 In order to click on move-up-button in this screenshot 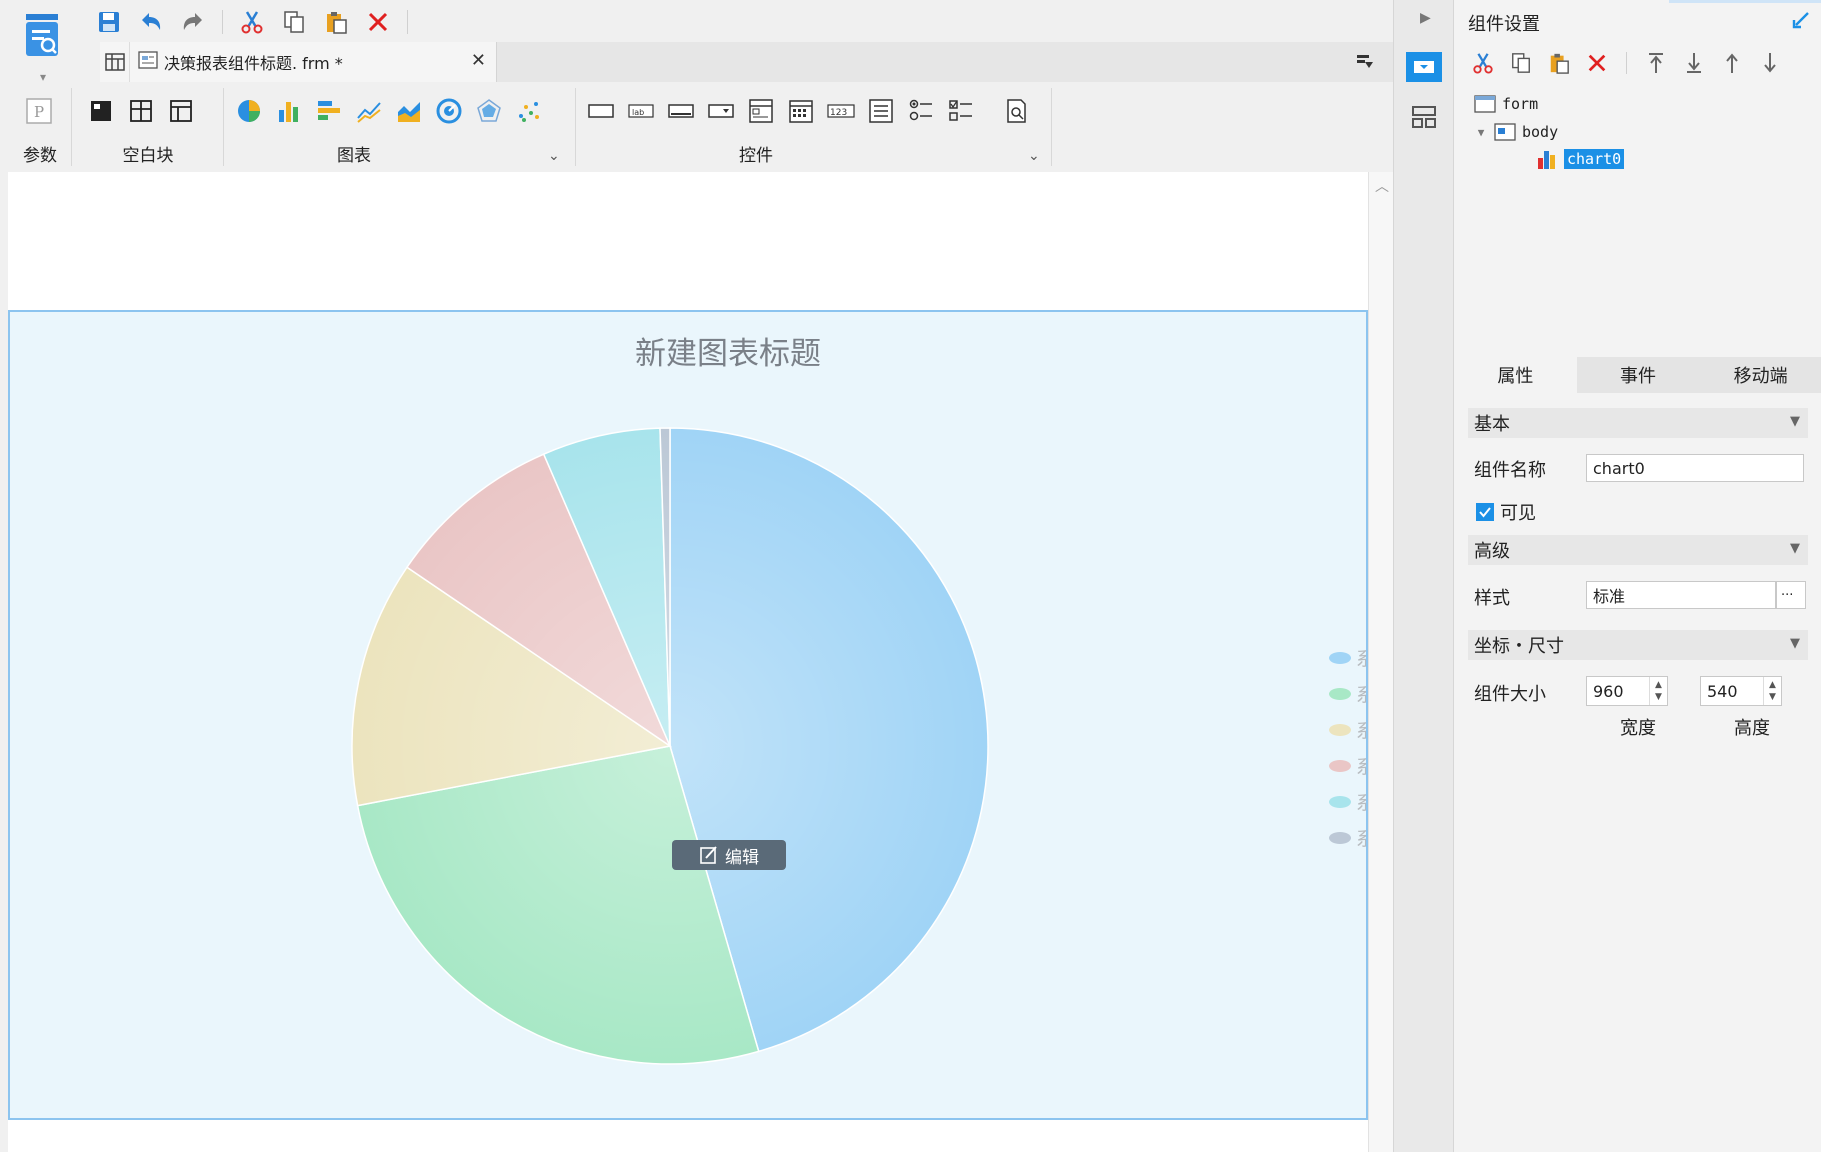, I will do `click(1732, 63)`.